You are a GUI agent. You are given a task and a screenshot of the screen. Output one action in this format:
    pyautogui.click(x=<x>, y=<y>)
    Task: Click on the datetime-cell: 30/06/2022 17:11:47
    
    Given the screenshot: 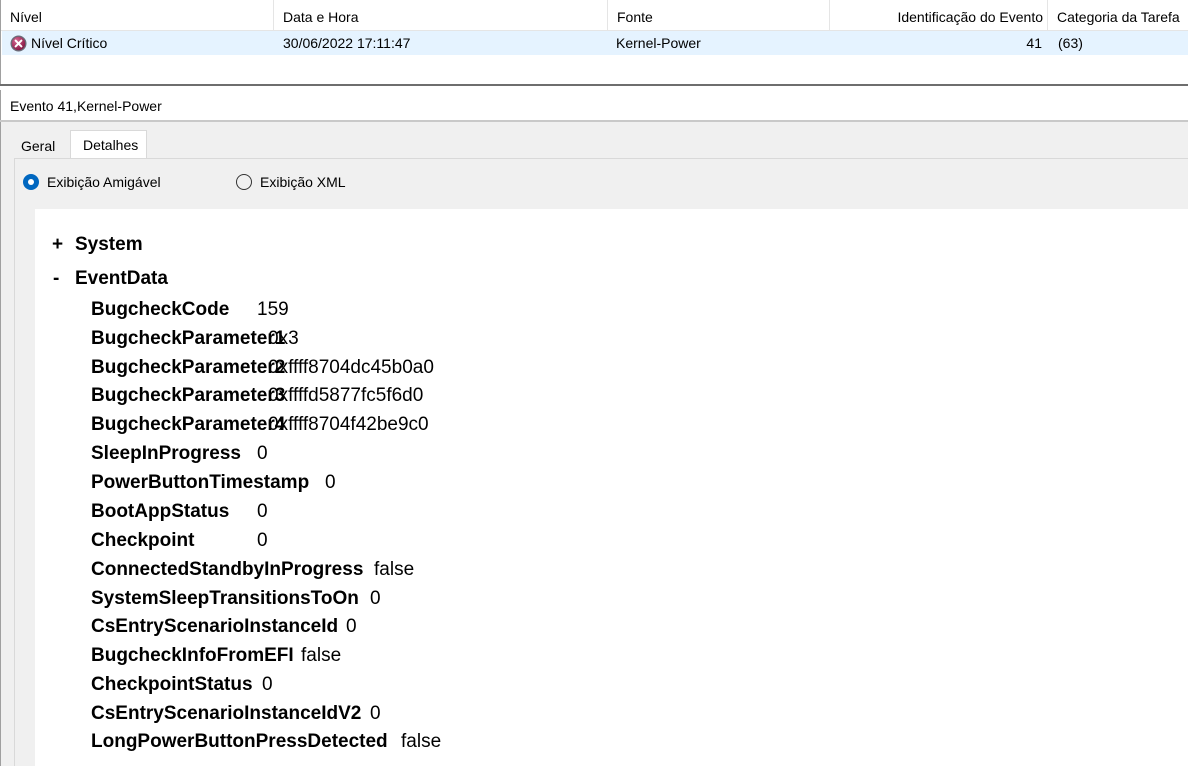 What is the action you would take?
    pyautogui.click(x=347, y=43)
    